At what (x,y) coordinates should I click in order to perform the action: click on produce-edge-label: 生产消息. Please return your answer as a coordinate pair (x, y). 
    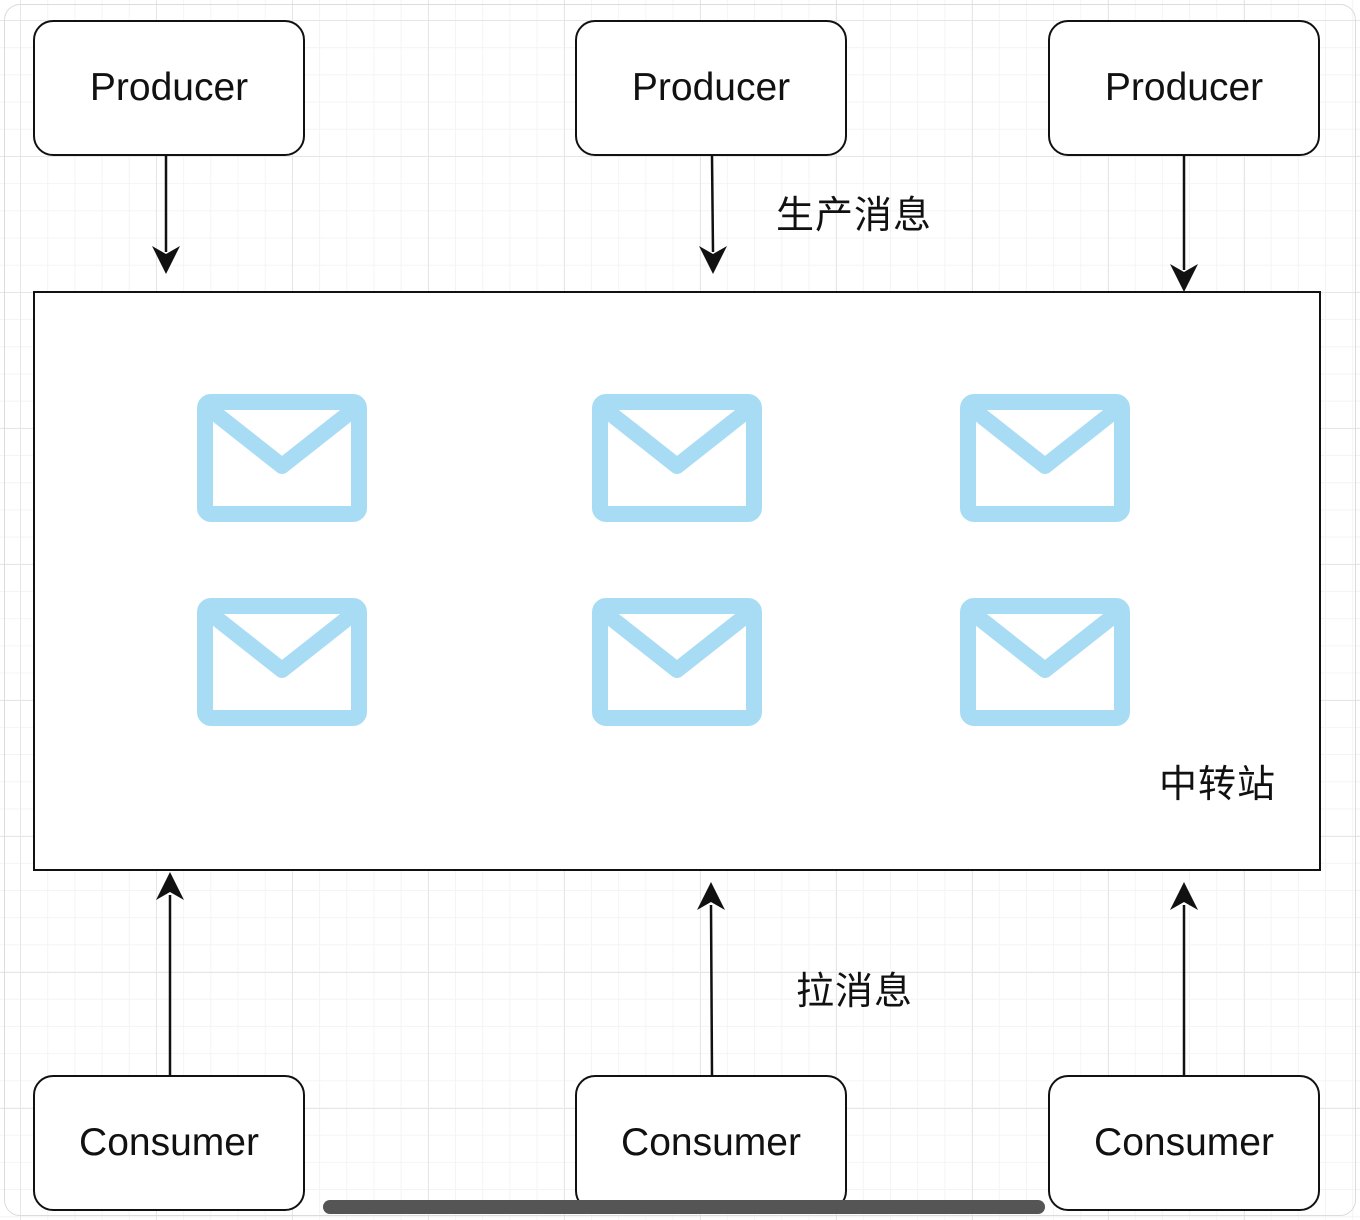
    Looking at the image, I should click on (854, 216).